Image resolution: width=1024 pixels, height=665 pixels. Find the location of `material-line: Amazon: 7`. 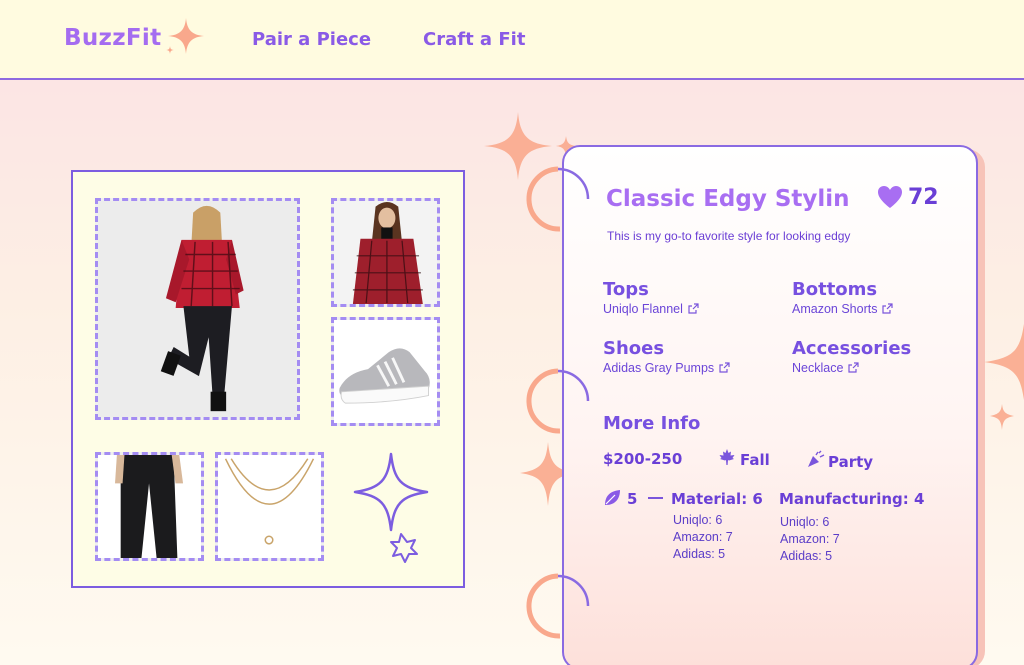

material-line: Amazon: 7 is located at coordinates (703, 537).